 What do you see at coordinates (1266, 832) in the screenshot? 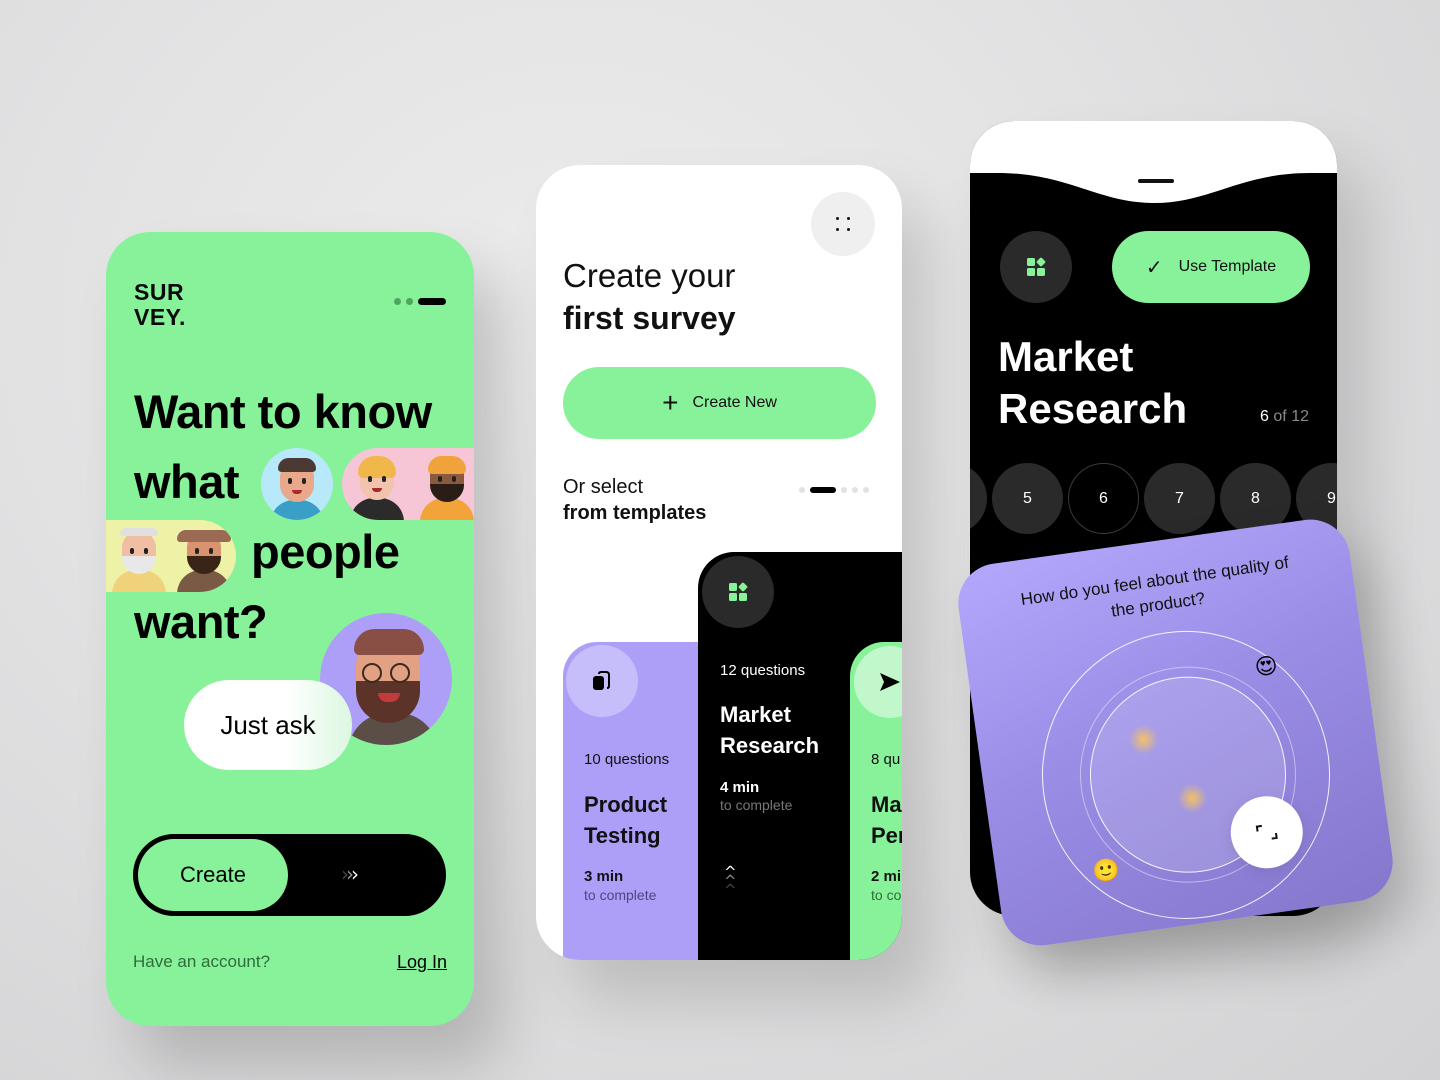
I see `expand-icon` at bounding box center [1266, 832].